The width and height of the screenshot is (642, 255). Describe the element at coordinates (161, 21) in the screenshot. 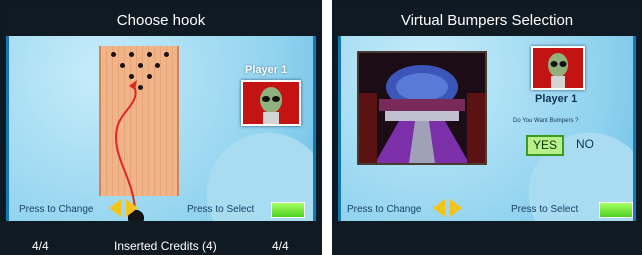

I see `screen-title: Choose hook` at that location.